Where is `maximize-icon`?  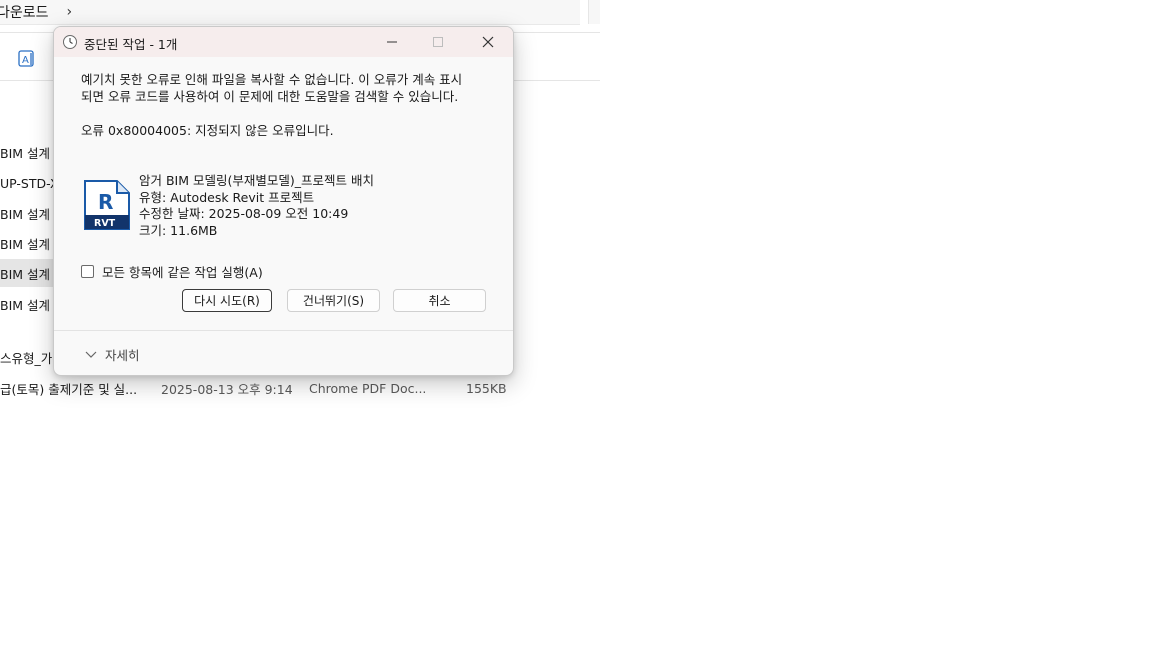
maximize-icon is located at coordinates (438, 42).